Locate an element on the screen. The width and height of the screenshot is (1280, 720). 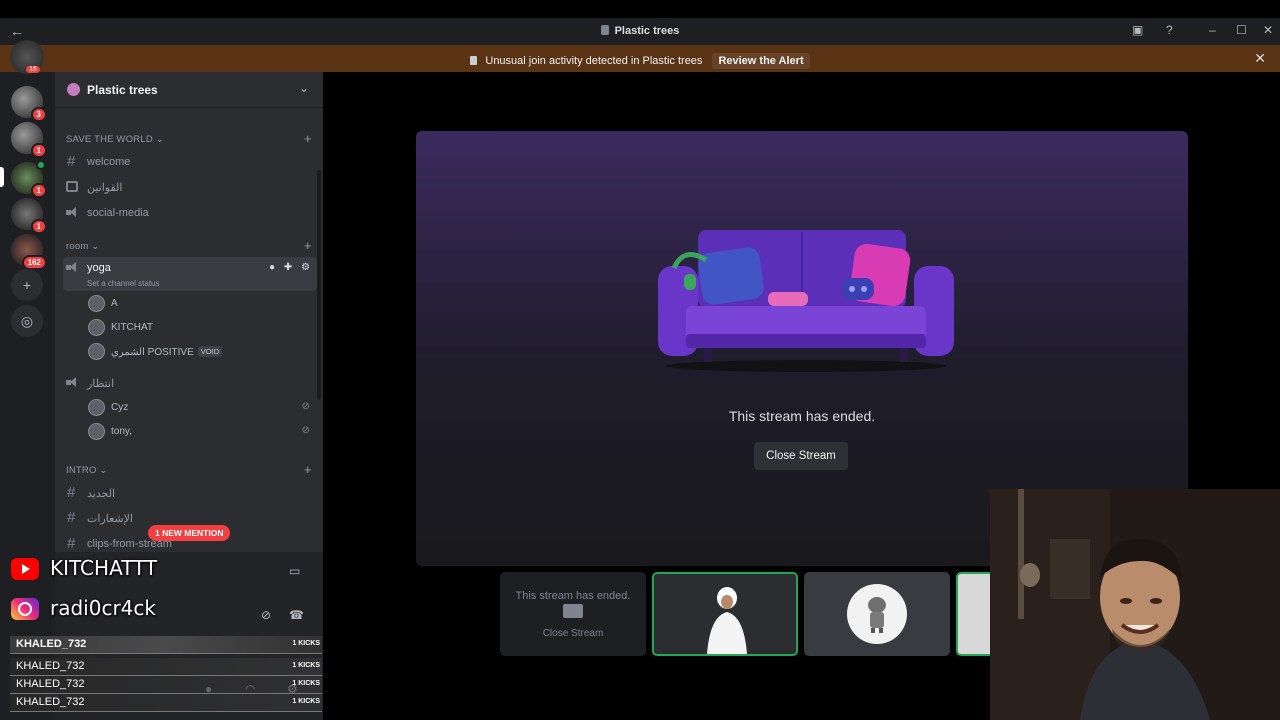
status-dot is located at coordinates (41, 165).